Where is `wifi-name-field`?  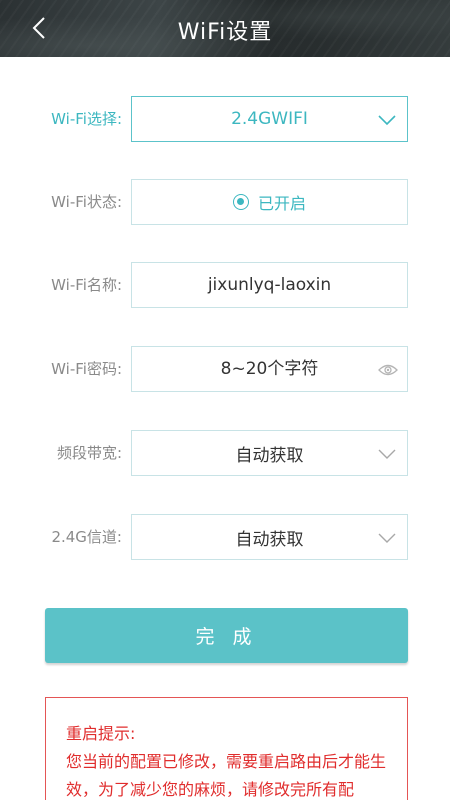 wifi-name-field is located at coordinates (269, 285).